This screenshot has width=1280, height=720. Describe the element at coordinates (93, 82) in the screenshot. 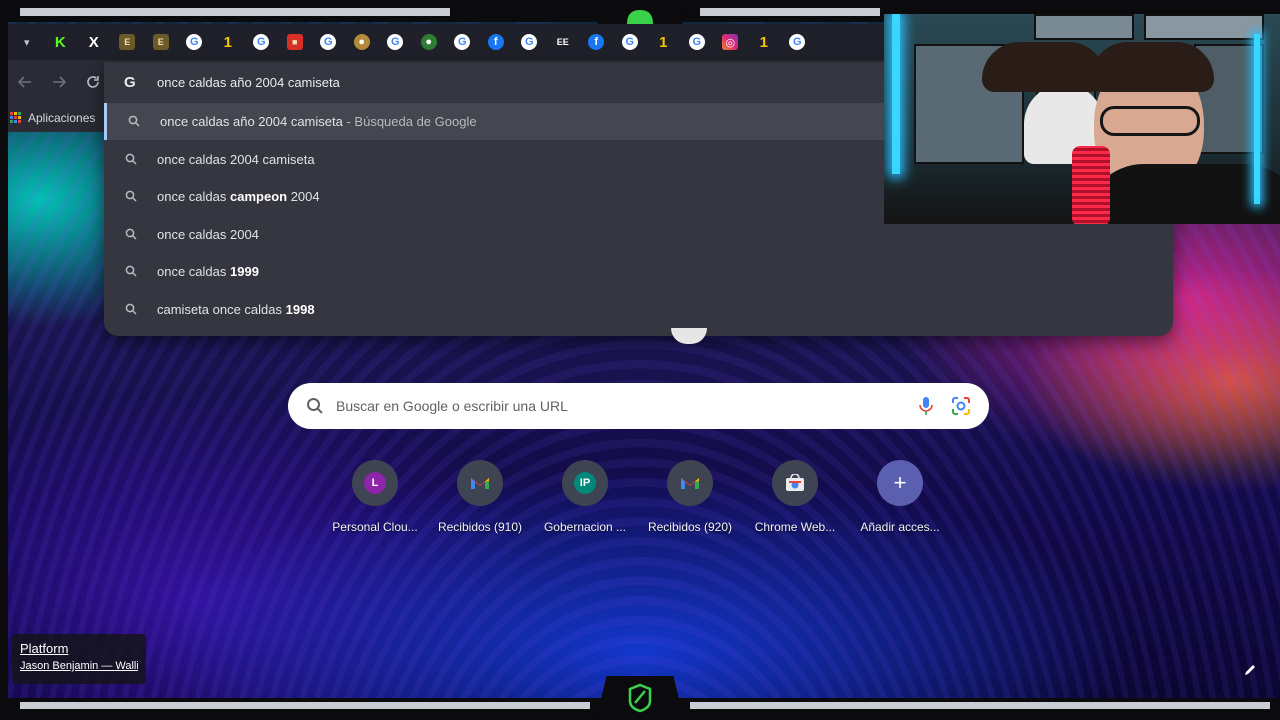

I see `reload-icon` at that location.